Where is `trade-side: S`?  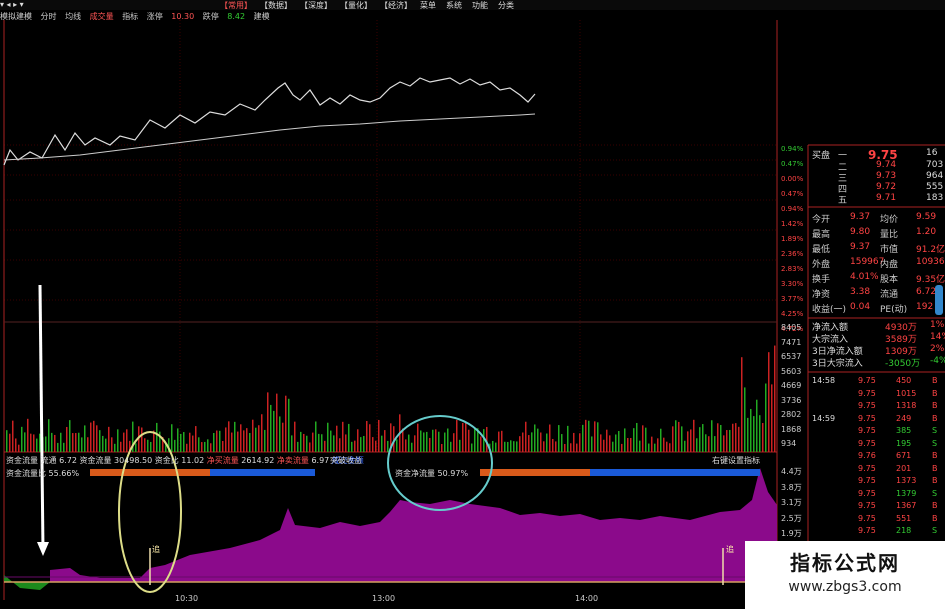 trade-side: S is located at coordinates (935, 443).